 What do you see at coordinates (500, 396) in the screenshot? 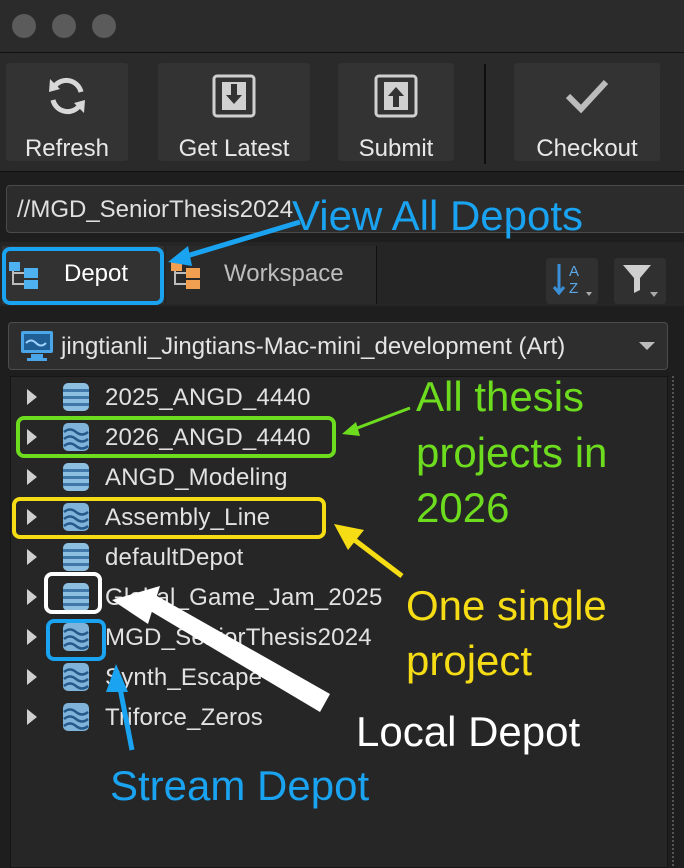
I see `annotation-thesis-line1: All thesis` at bounding box center [500, 396].